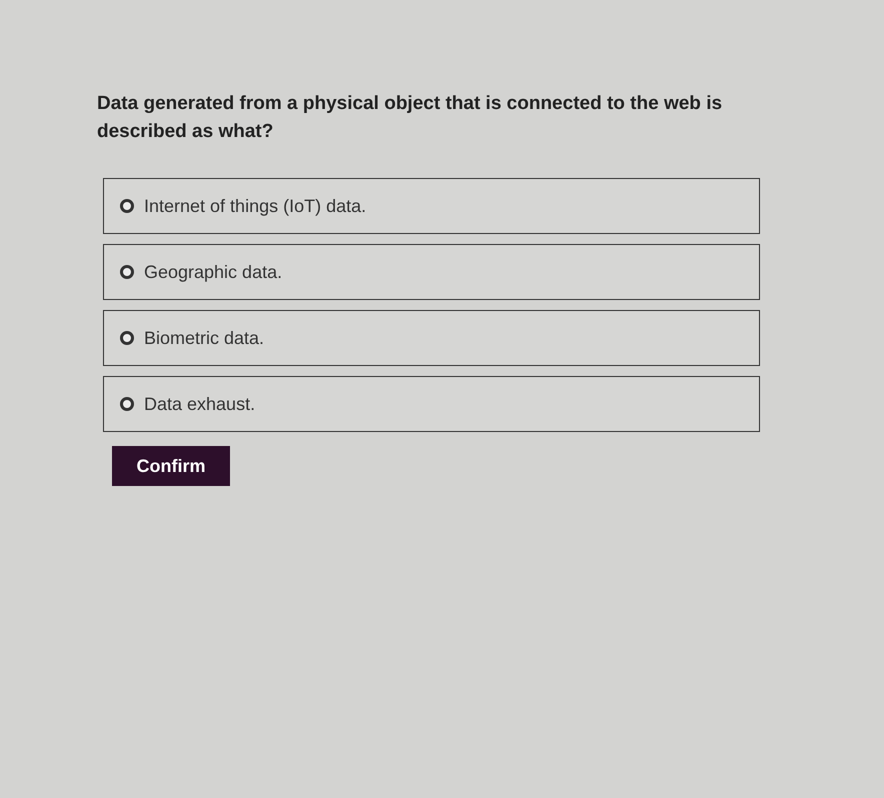  I want to click on confirm-button: Confirm, so click(171, 466).